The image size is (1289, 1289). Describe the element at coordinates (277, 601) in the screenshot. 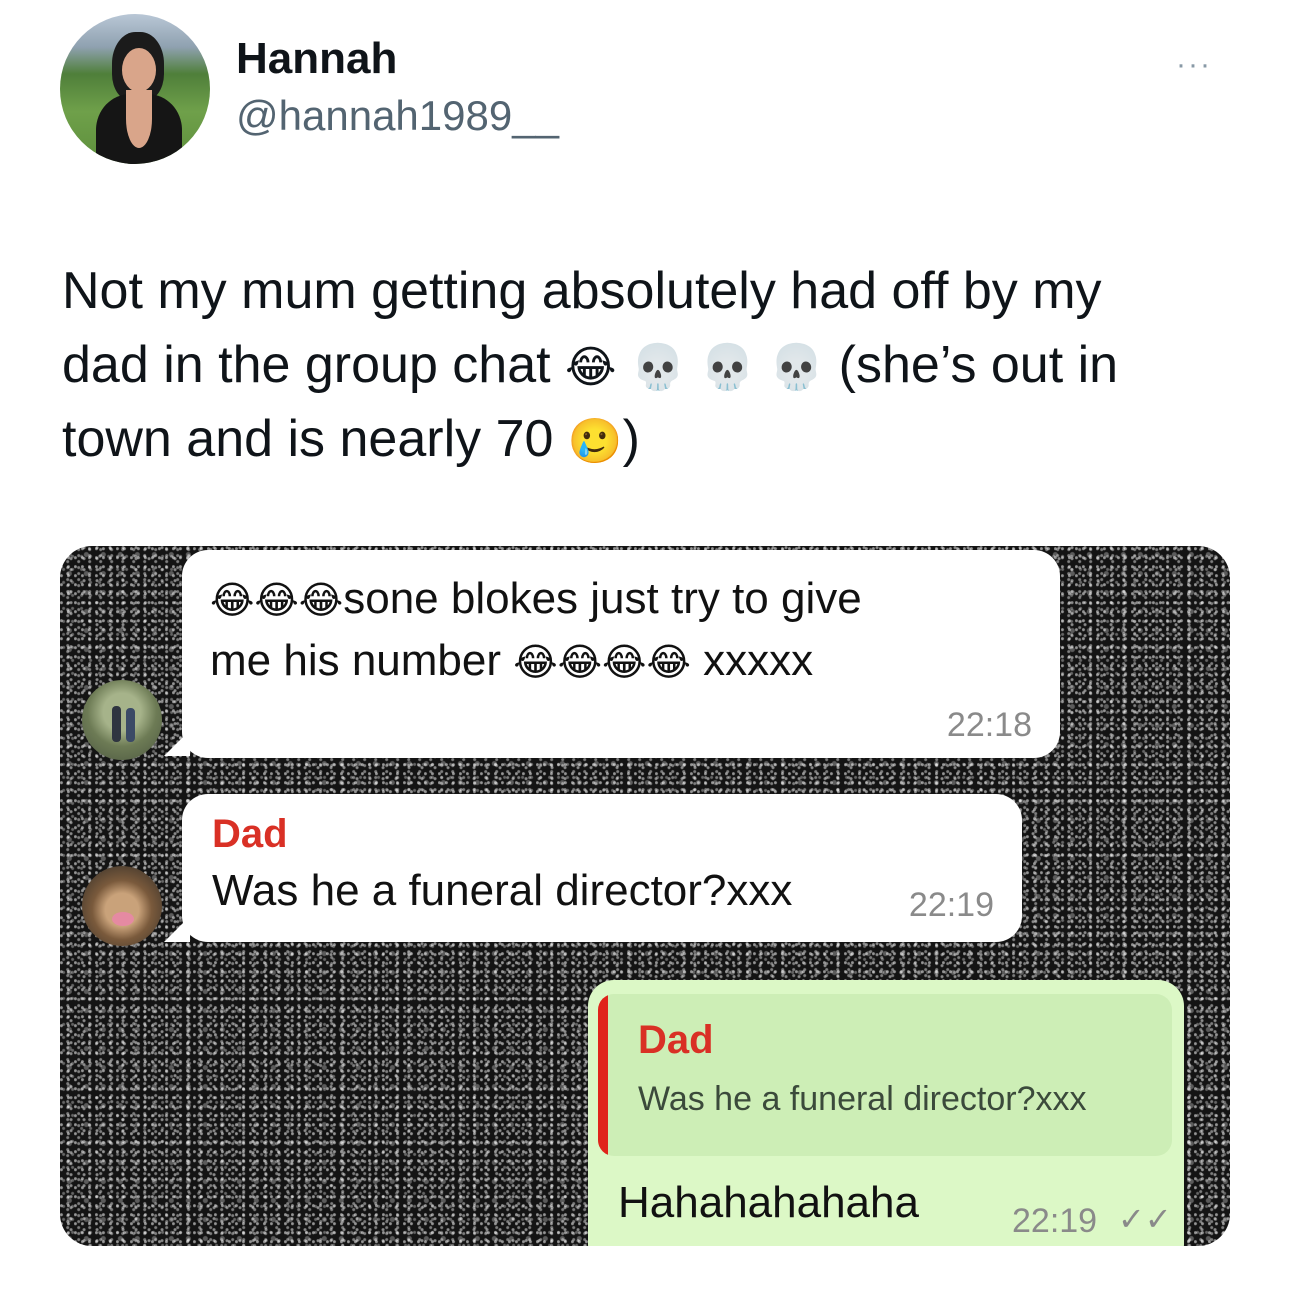

I see `laughing-emoji-icon: 😂😂😂` at that location.